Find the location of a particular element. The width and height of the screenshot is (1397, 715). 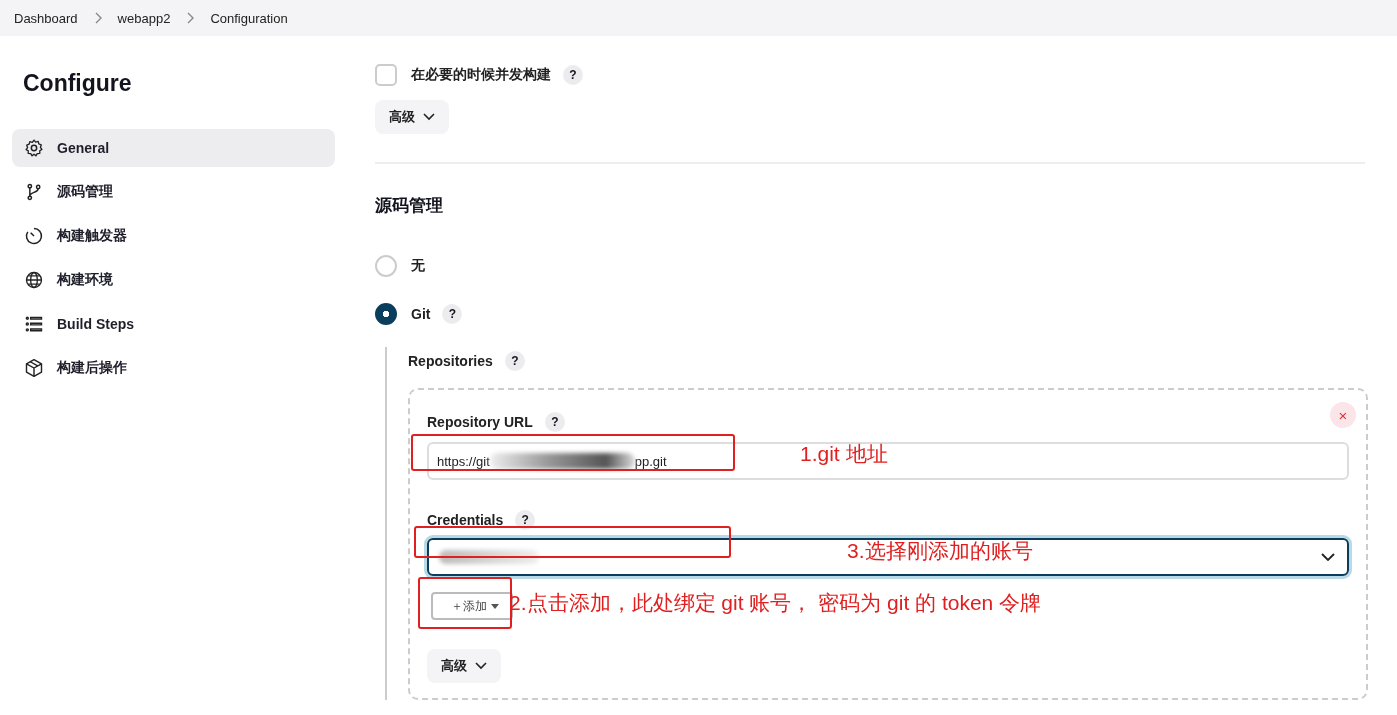

section-heading: 源码管理 is located at coordinates (409, 206).